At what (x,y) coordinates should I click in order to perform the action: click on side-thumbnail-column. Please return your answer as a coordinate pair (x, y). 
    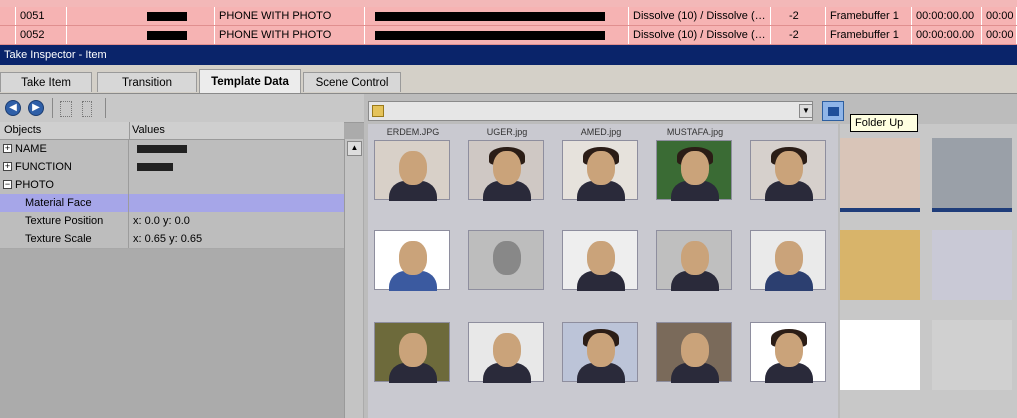
    Looking at the image, I should click on (928, 271).